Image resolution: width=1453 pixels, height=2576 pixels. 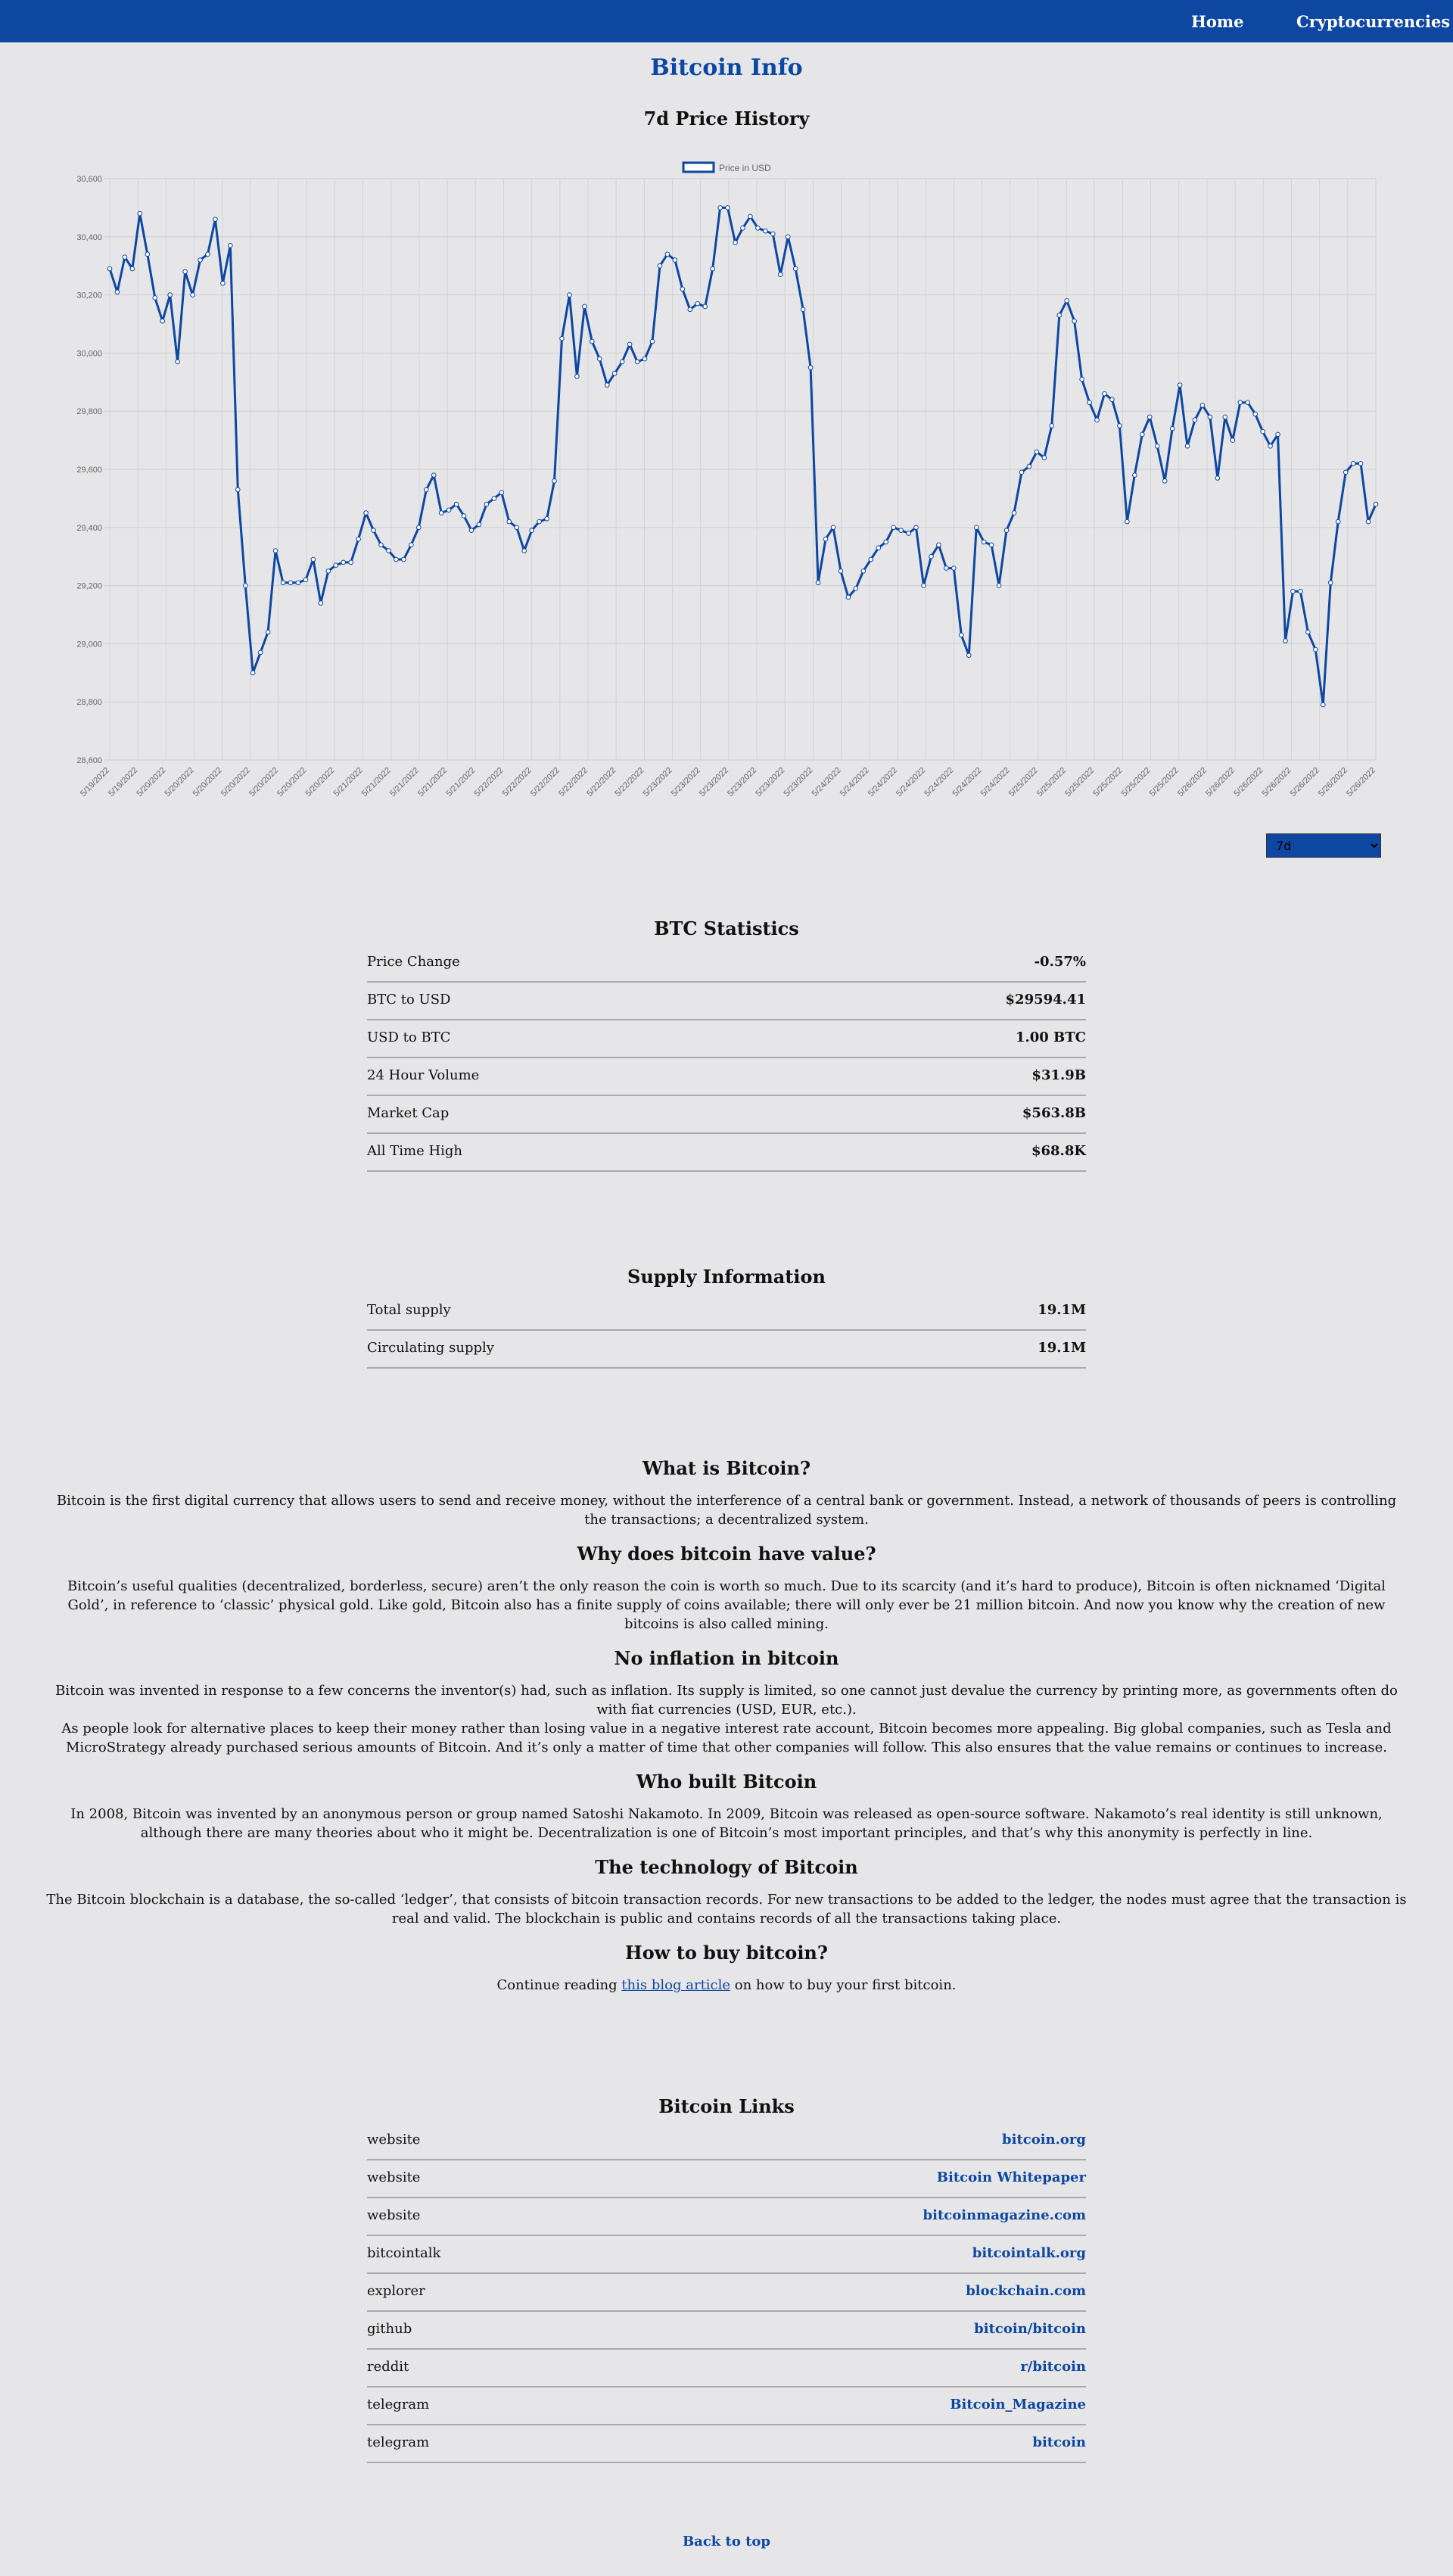 What do you see at coordinates (1323, 845) in the screenshot?
I see `period-select: 7d` at bounding box center [1323, 845].